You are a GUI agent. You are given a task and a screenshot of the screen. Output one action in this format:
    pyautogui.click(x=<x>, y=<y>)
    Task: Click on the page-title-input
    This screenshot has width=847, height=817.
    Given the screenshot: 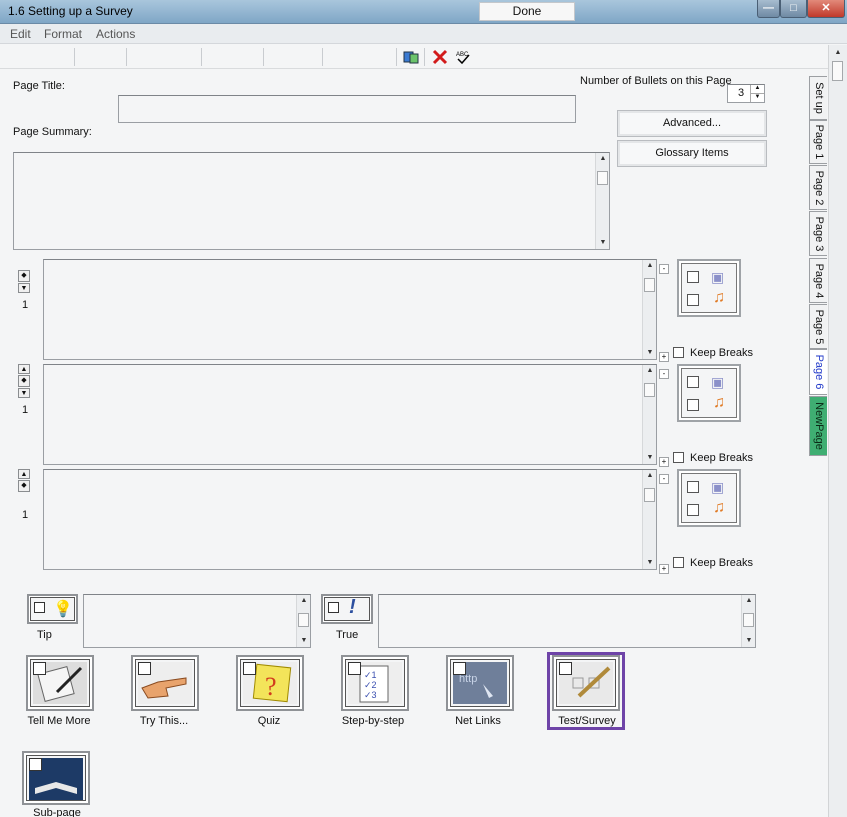 What is the action you would take?
    pyautogui.click(x=347, y=109)
    